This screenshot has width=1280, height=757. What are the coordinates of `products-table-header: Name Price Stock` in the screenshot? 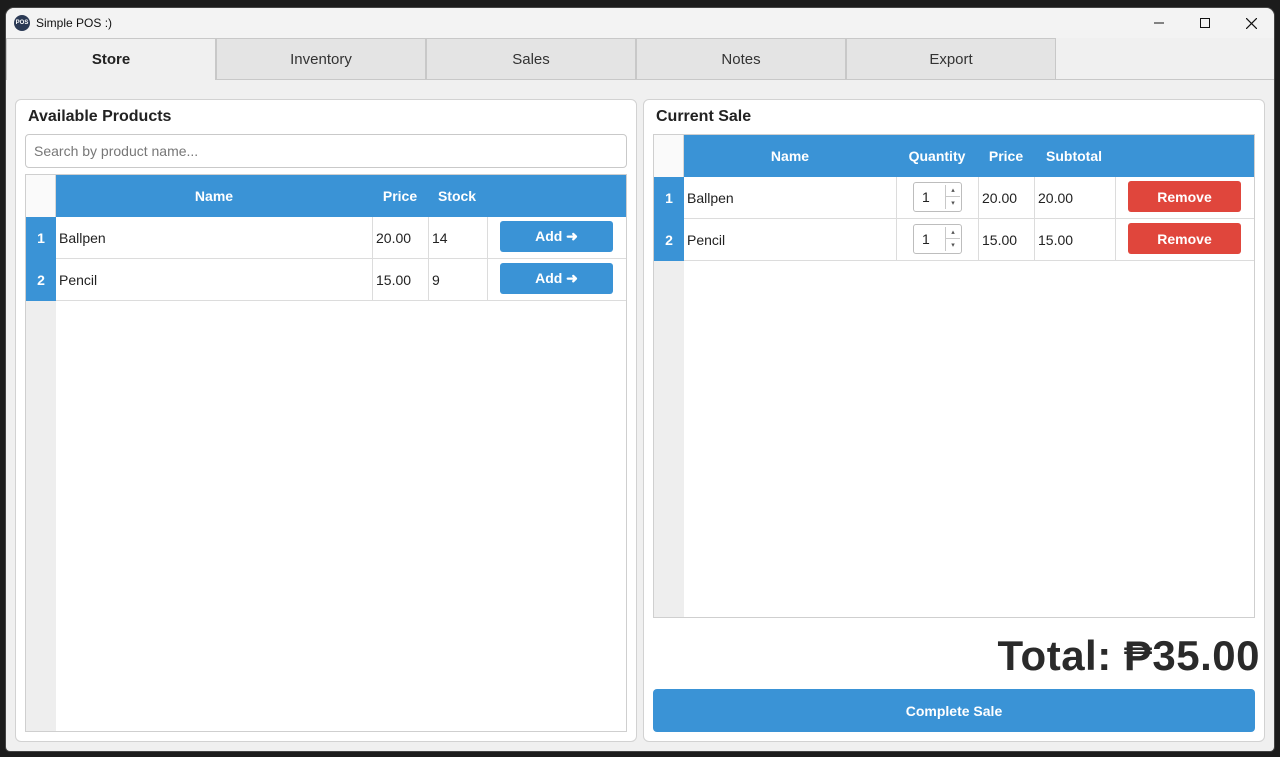 It's located at (341, 196).